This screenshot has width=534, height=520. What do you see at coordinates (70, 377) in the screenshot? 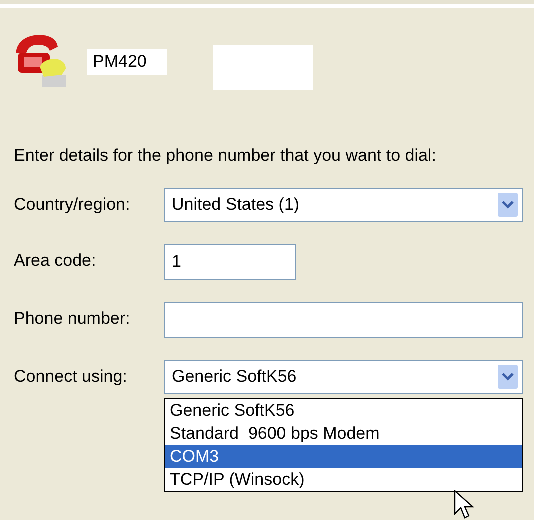
I see `field-label: Connect using:` at bounding box center [70, 377].